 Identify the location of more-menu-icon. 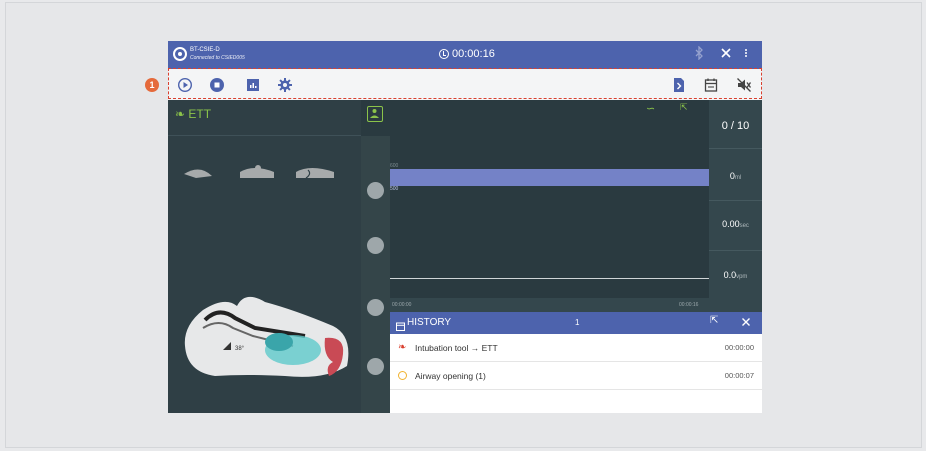
(746, 55).